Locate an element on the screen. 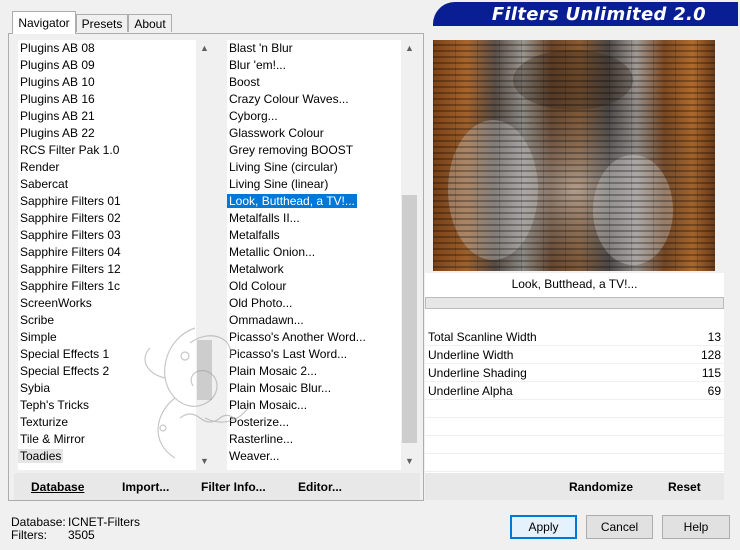 The image size is (740, 550). param-value: 13 is located at coordinates (714, 337).